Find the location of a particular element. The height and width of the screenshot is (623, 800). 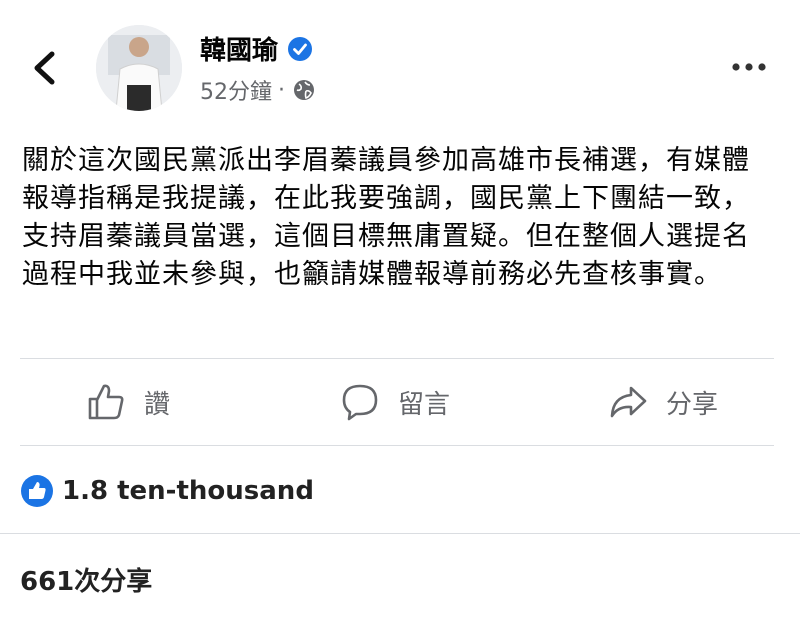

share-count: 661次分享 is located at coordinates (86, 579).